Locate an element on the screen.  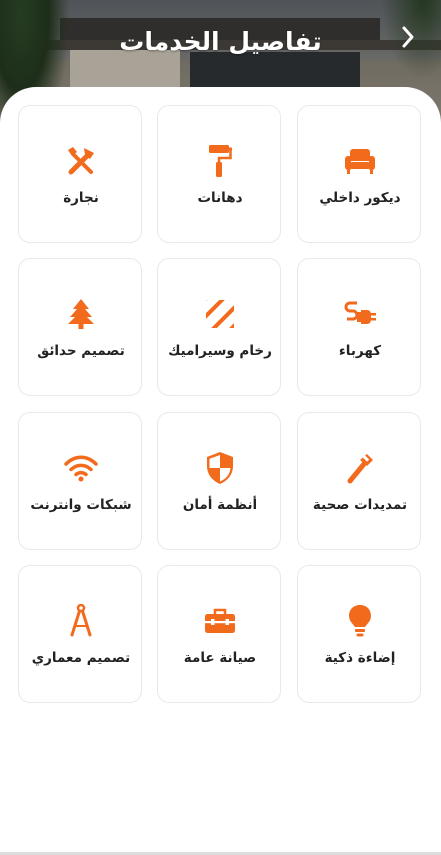
service-label: شبكات وانترنت is located at coordinates (81, 505).